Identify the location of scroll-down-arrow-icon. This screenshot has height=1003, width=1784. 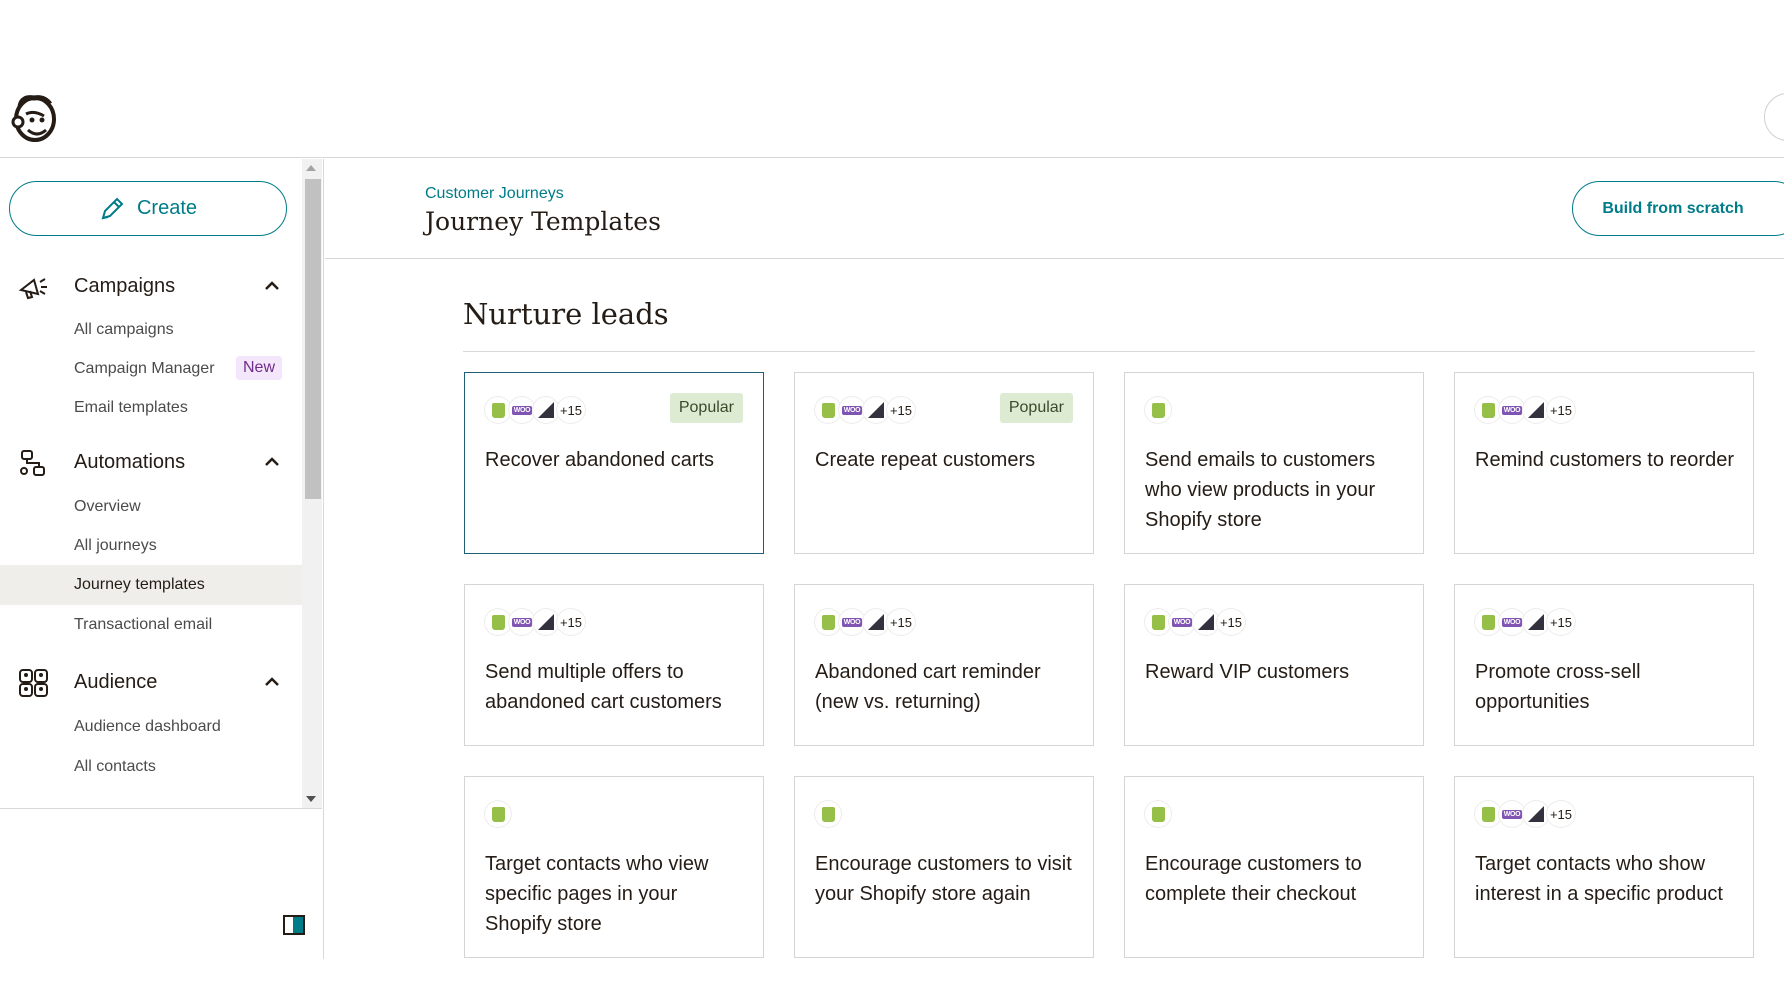
(311, 799).